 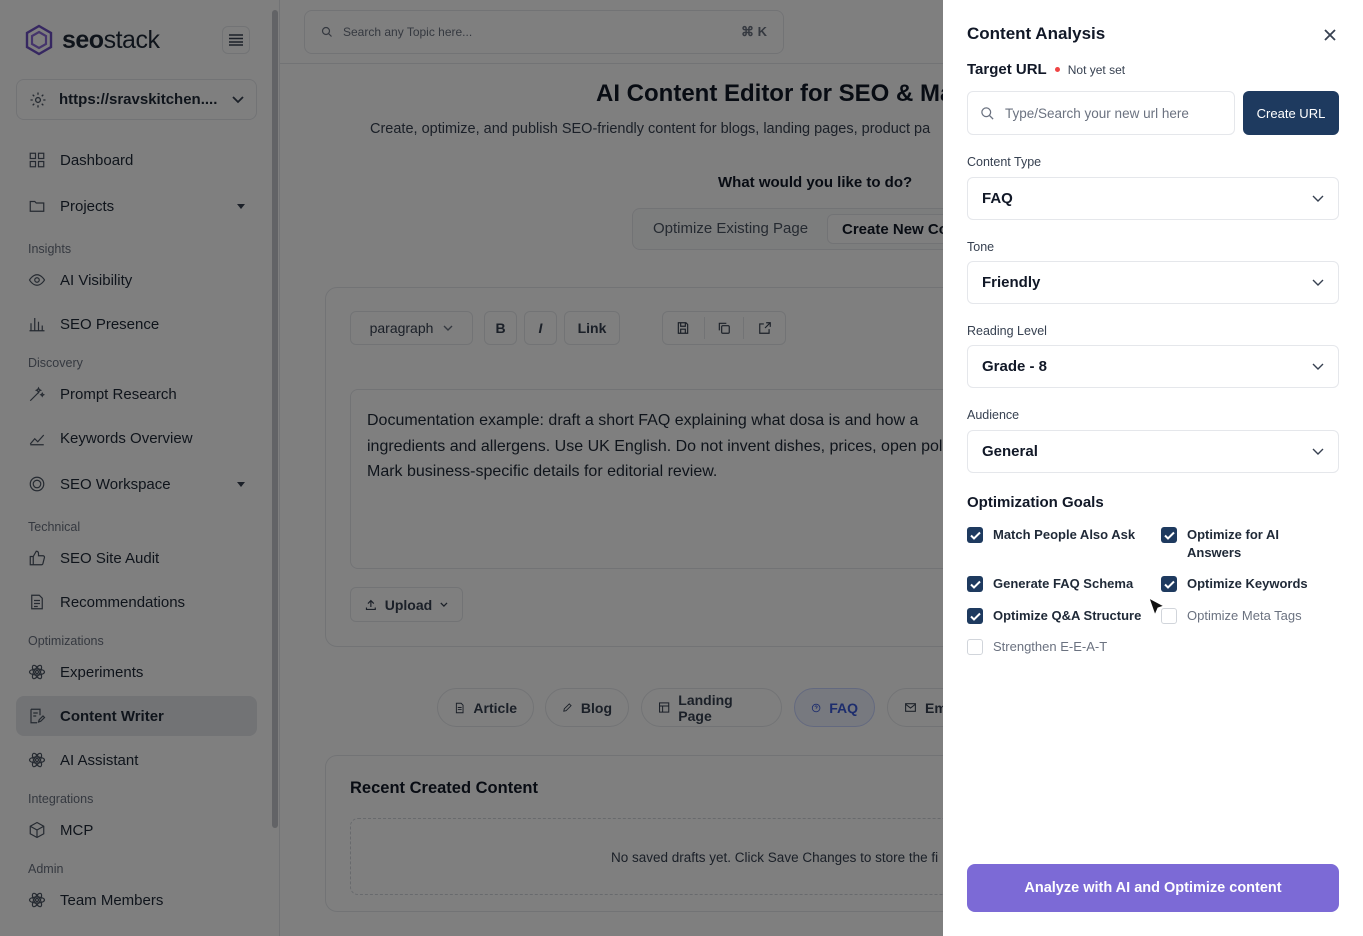 What do you see at coordinates (1153, 888) in the screenshot?
I see `analyze-button: Analyze with AI and Optimize content` at bounding box center [1153, 888].